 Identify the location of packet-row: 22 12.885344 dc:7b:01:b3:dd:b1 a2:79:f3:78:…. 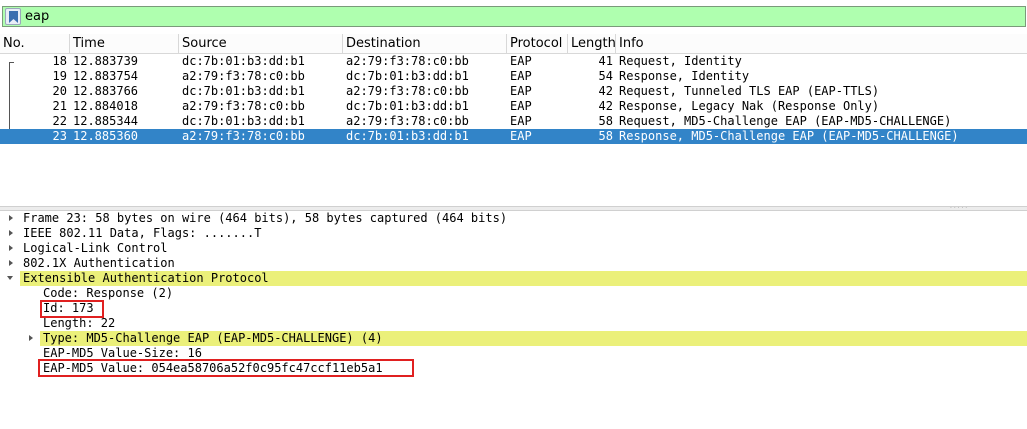
(513, 121).